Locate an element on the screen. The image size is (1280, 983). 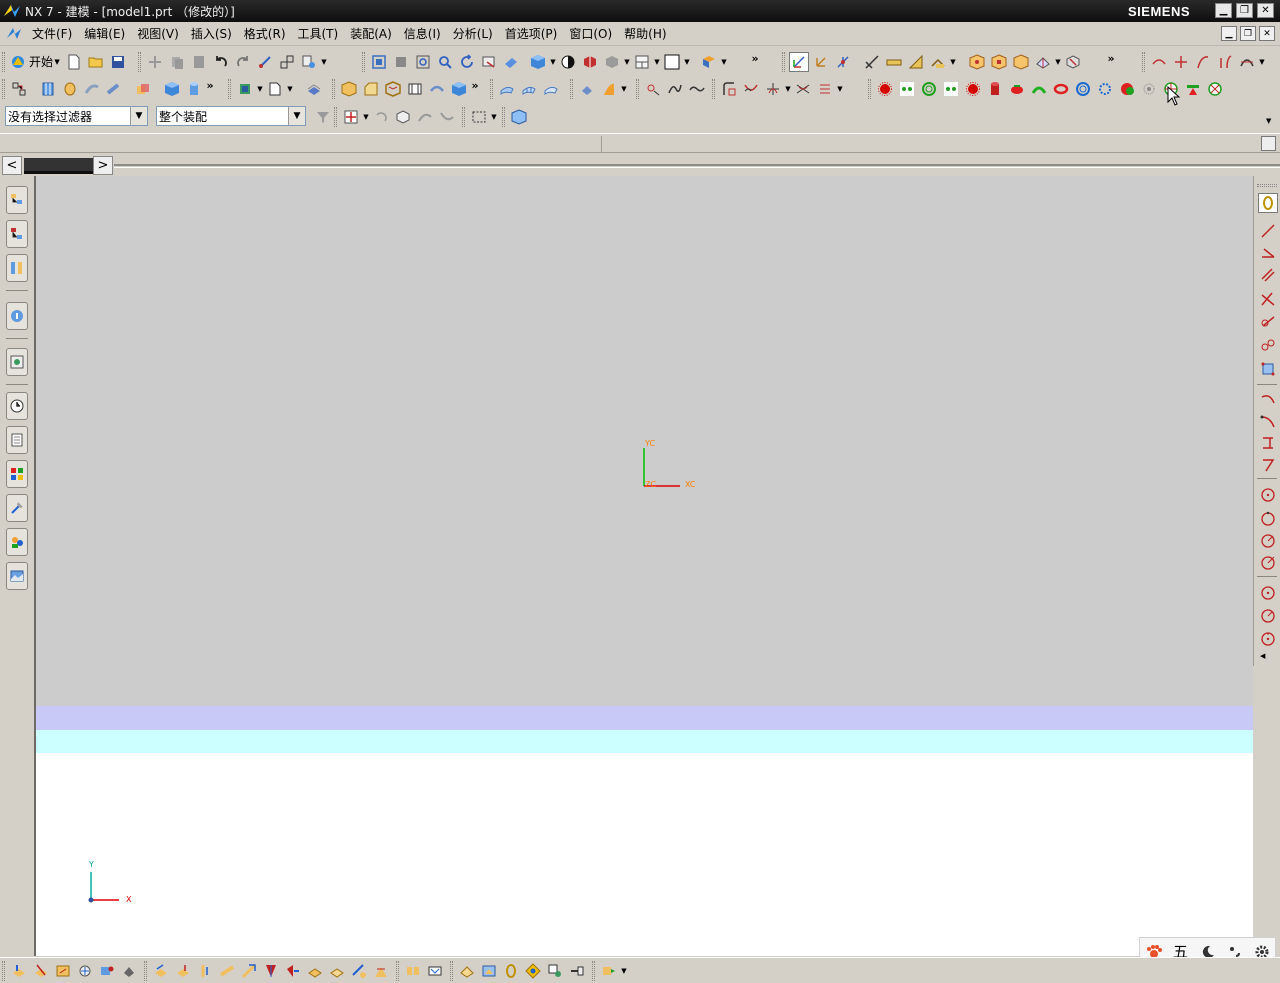
wcs-origin-button is located at coordinates (821, 62).